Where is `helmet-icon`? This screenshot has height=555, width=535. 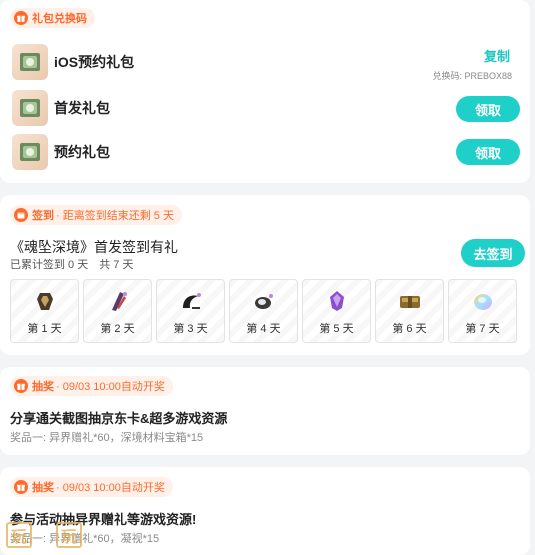
helmet-icon is located at coordinates (264, 301).